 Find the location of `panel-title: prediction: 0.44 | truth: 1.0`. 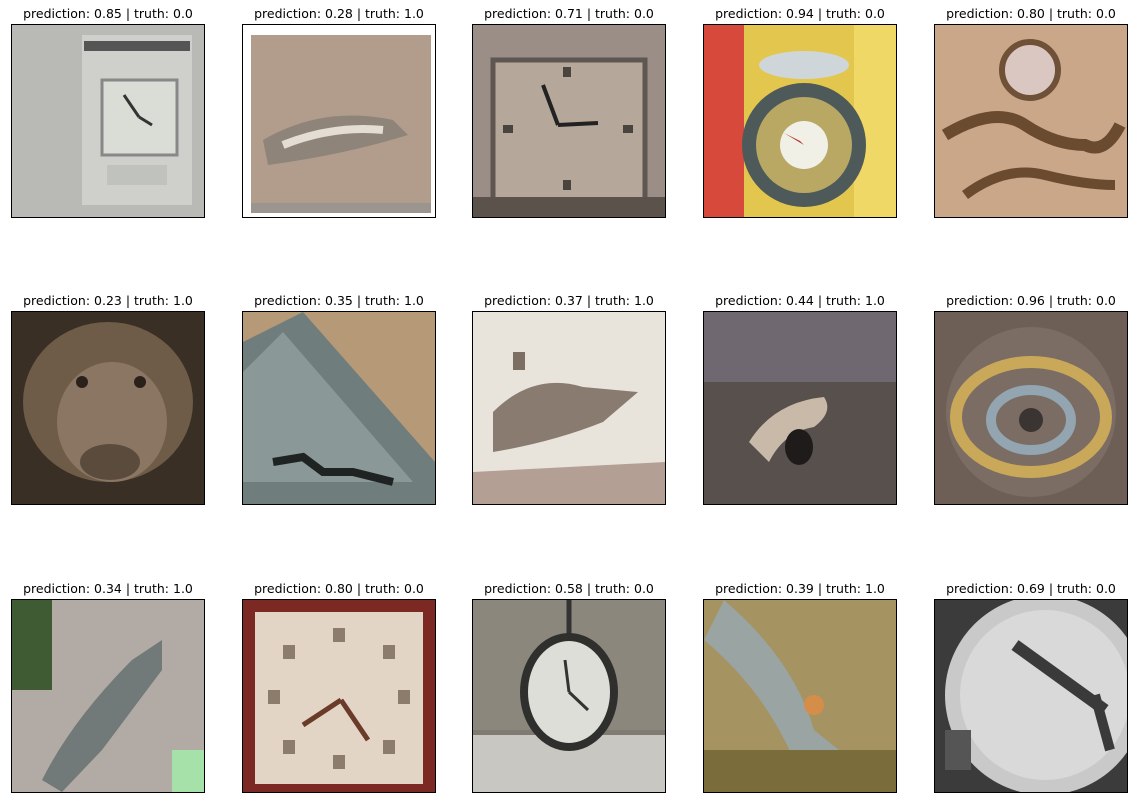

panel-title: prediction: 0.44 | truth: 1.0 is located at coordinates (800, 300).